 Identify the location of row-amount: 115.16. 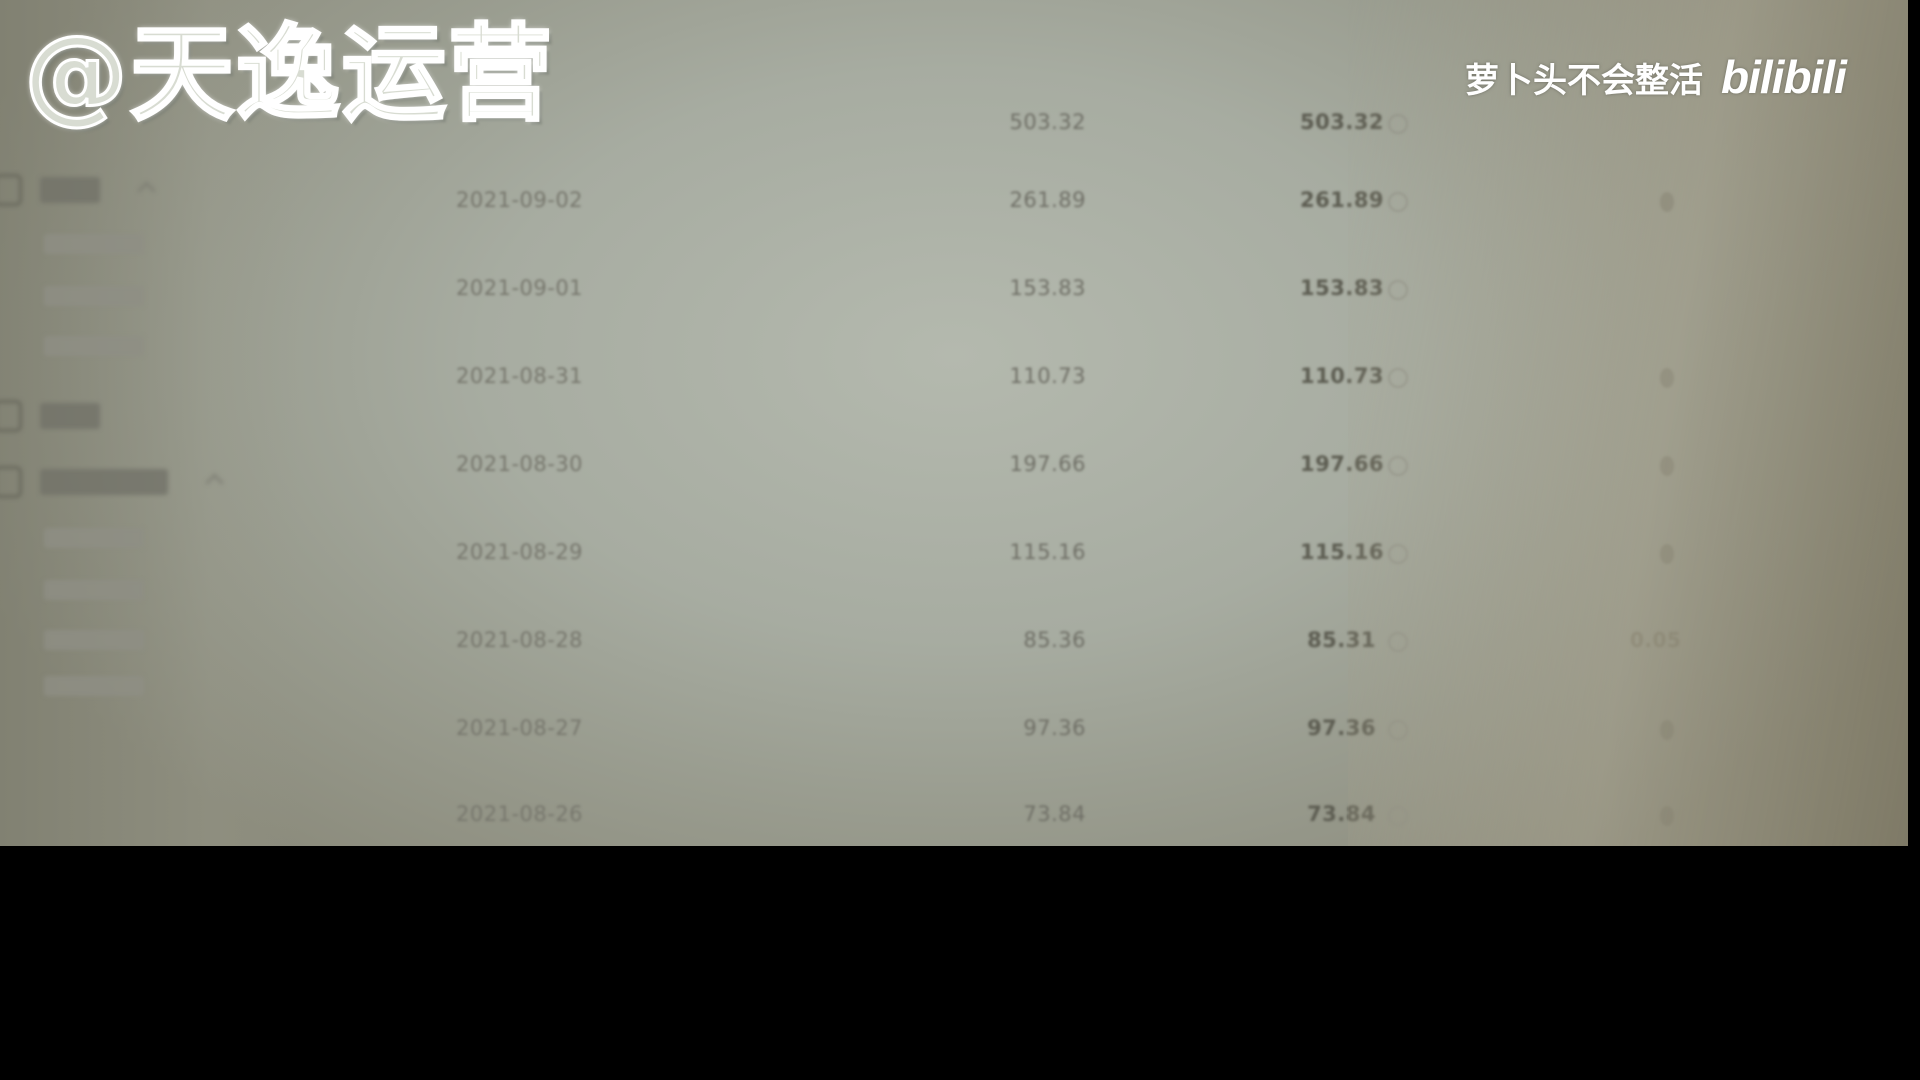
(1047, 552).